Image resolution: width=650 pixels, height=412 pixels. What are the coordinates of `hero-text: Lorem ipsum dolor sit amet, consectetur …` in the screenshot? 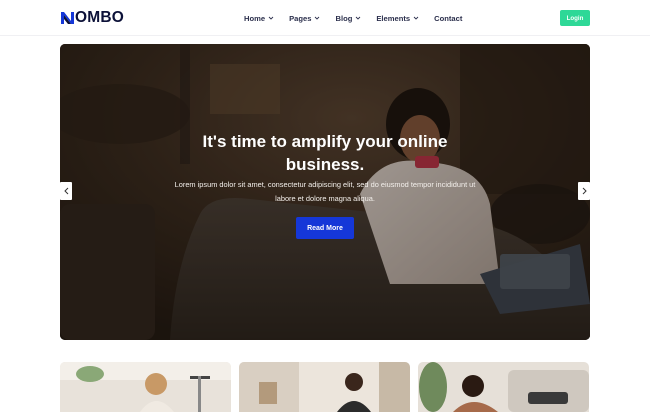 It's located at (325, 191).